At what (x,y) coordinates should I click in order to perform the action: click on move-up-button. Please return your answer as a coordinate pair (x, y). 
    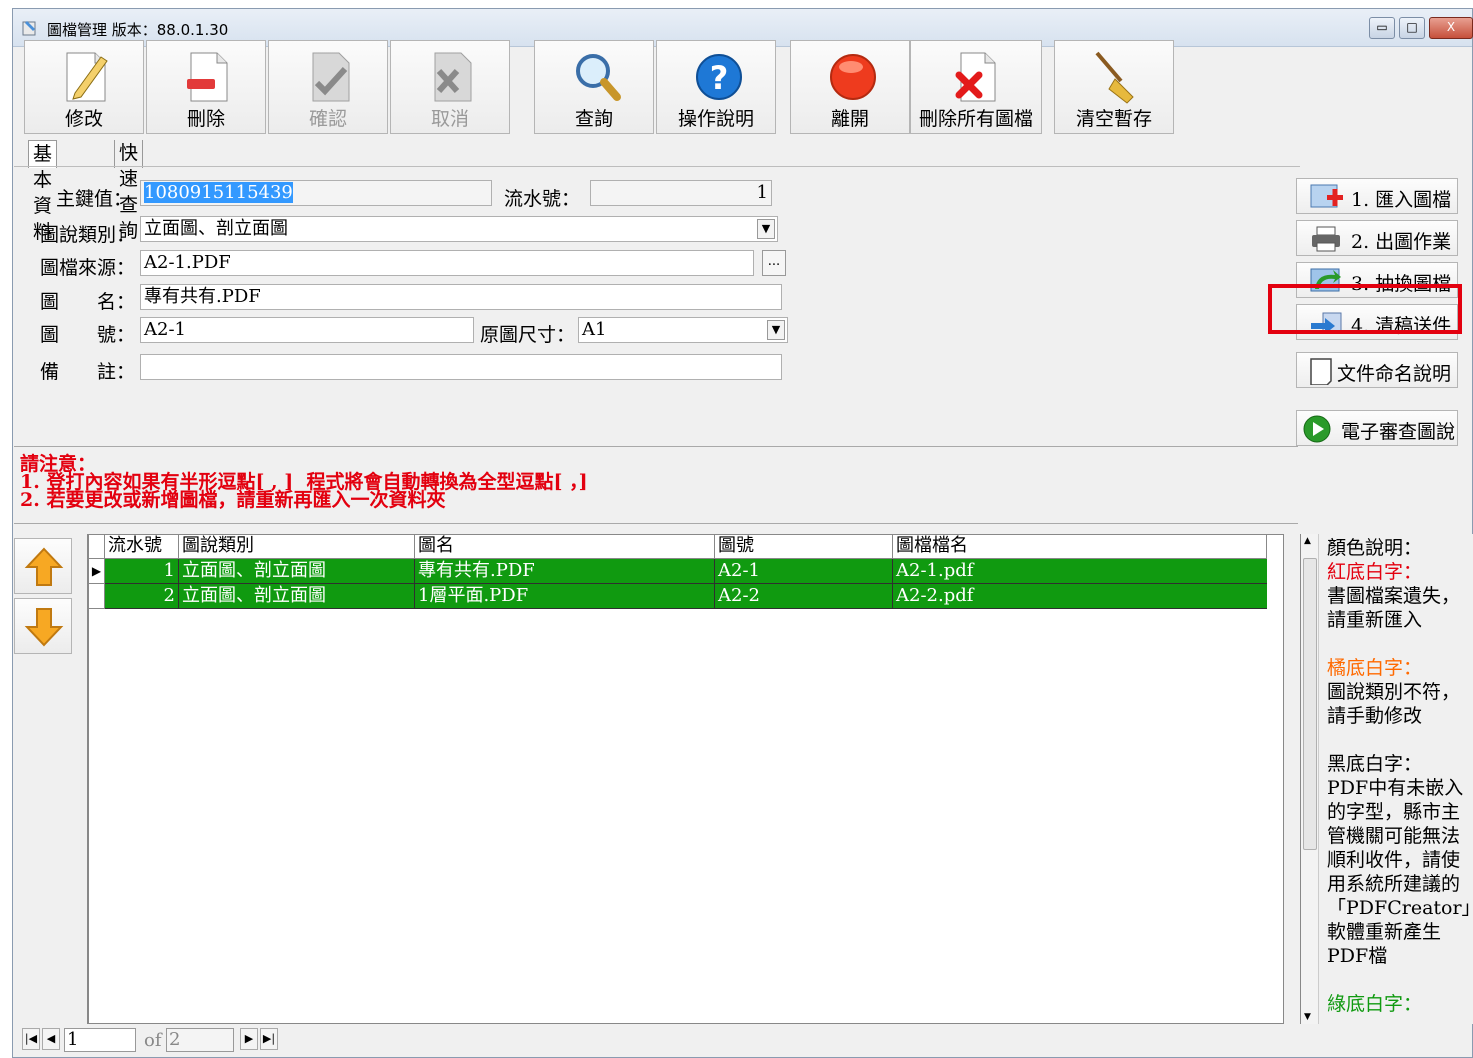
    Looking at the image, I should click on (43, 566).